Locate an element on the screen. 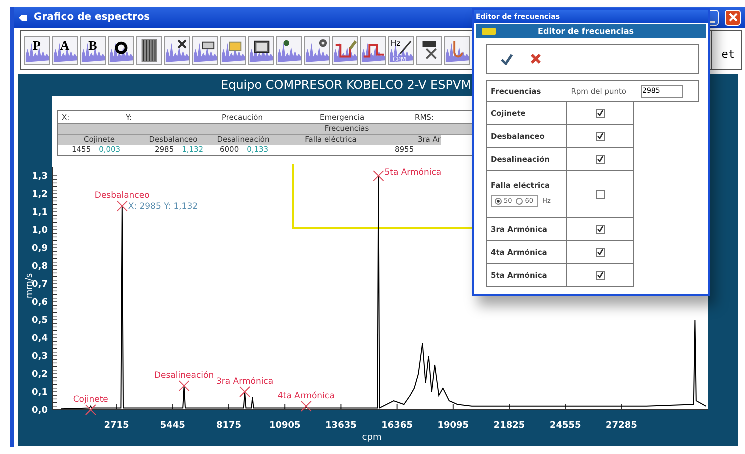 The width and height of the screenshot is (745, 454). toolbar-button: P is located at coordinates (37, 50).